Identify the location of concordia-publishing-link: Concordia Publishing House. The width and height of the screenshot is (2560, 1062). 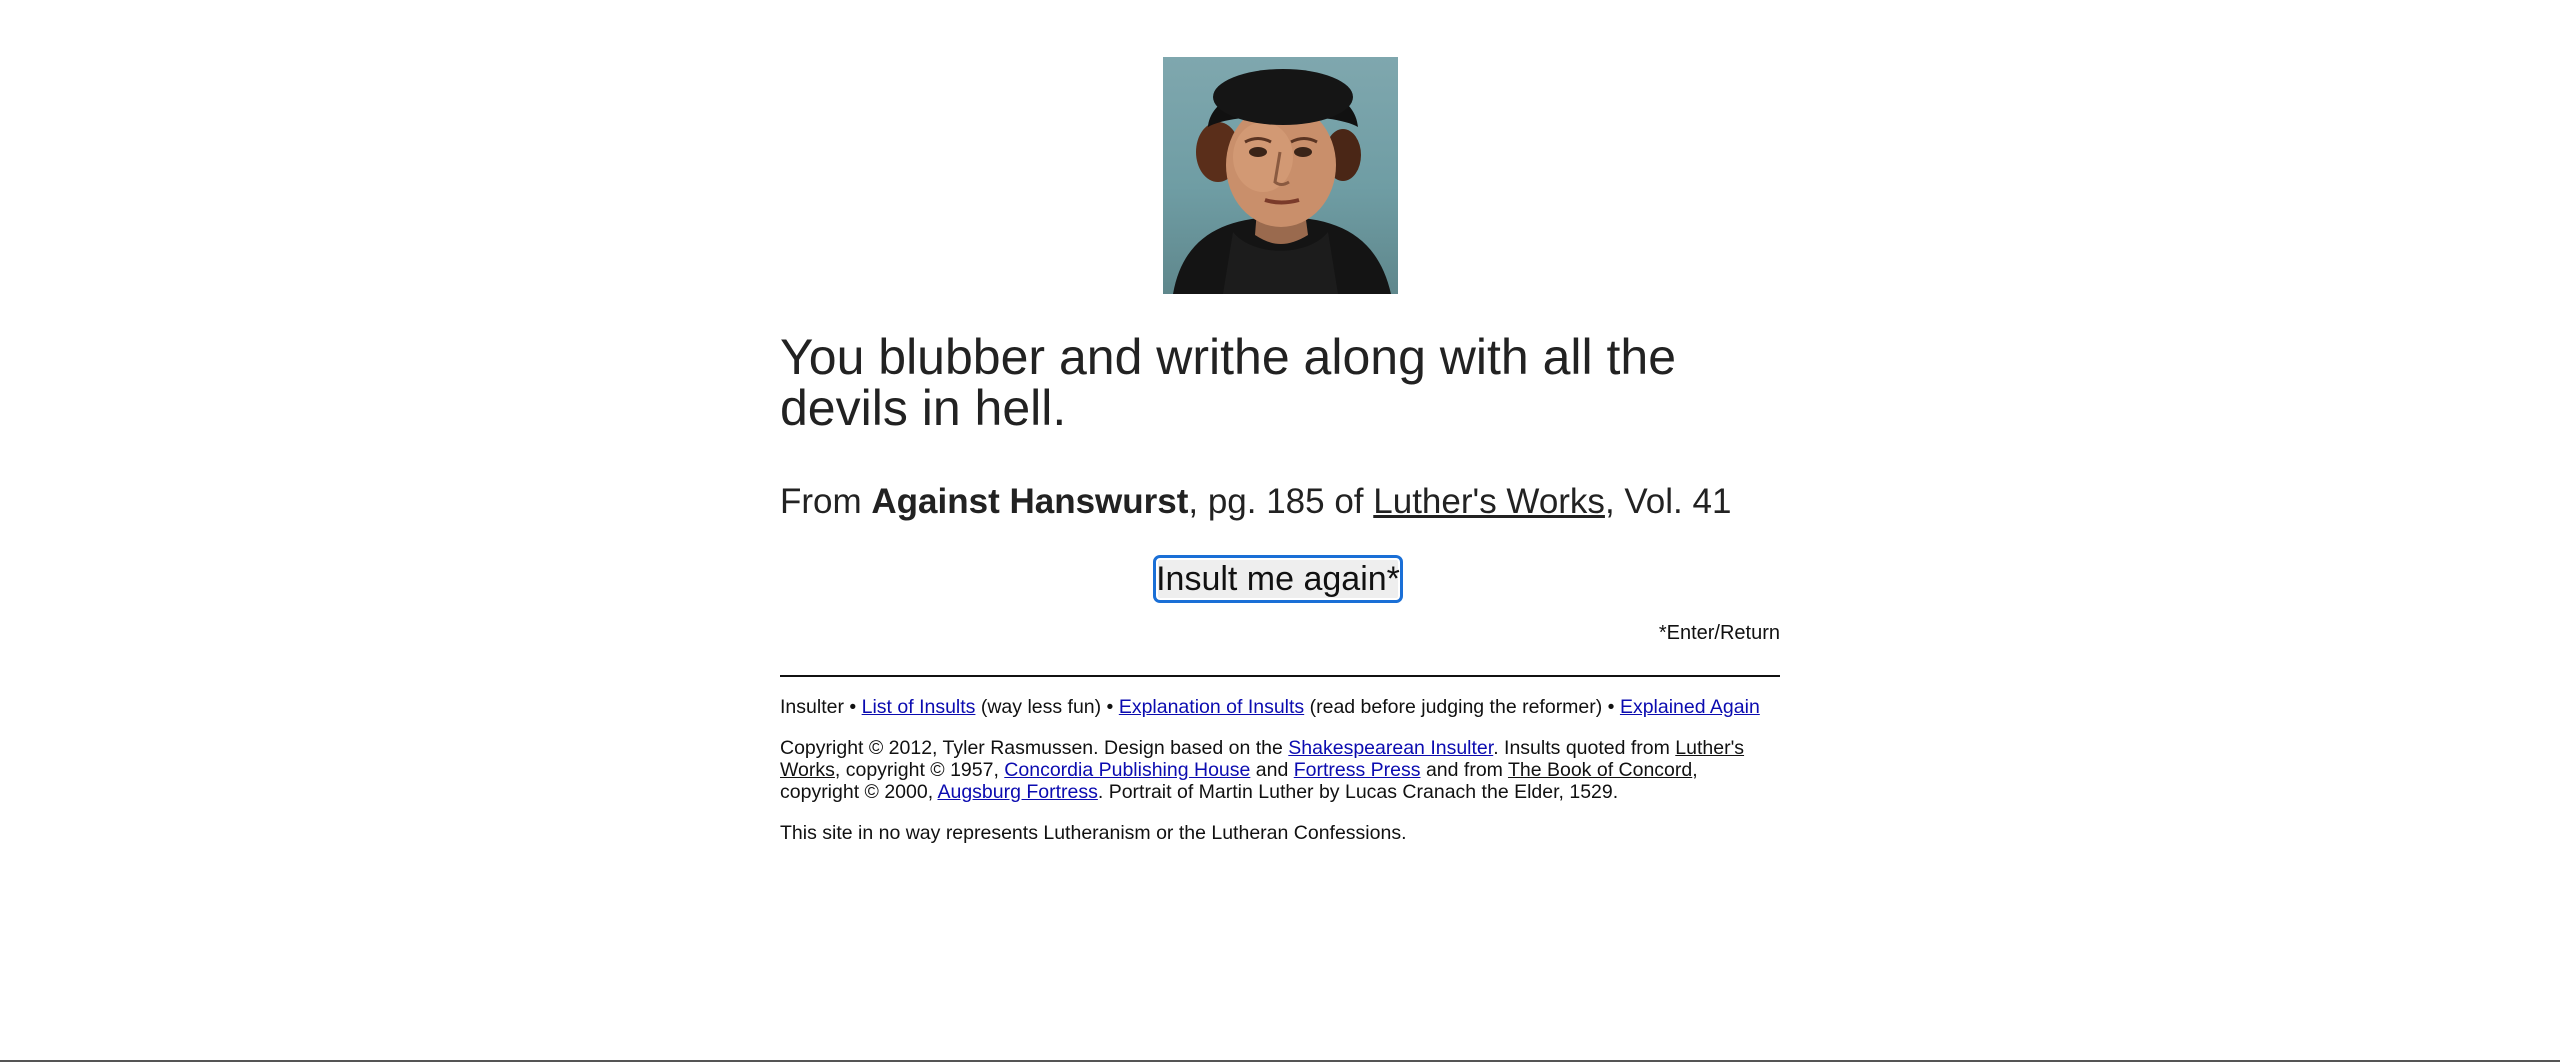
(1127, 770).